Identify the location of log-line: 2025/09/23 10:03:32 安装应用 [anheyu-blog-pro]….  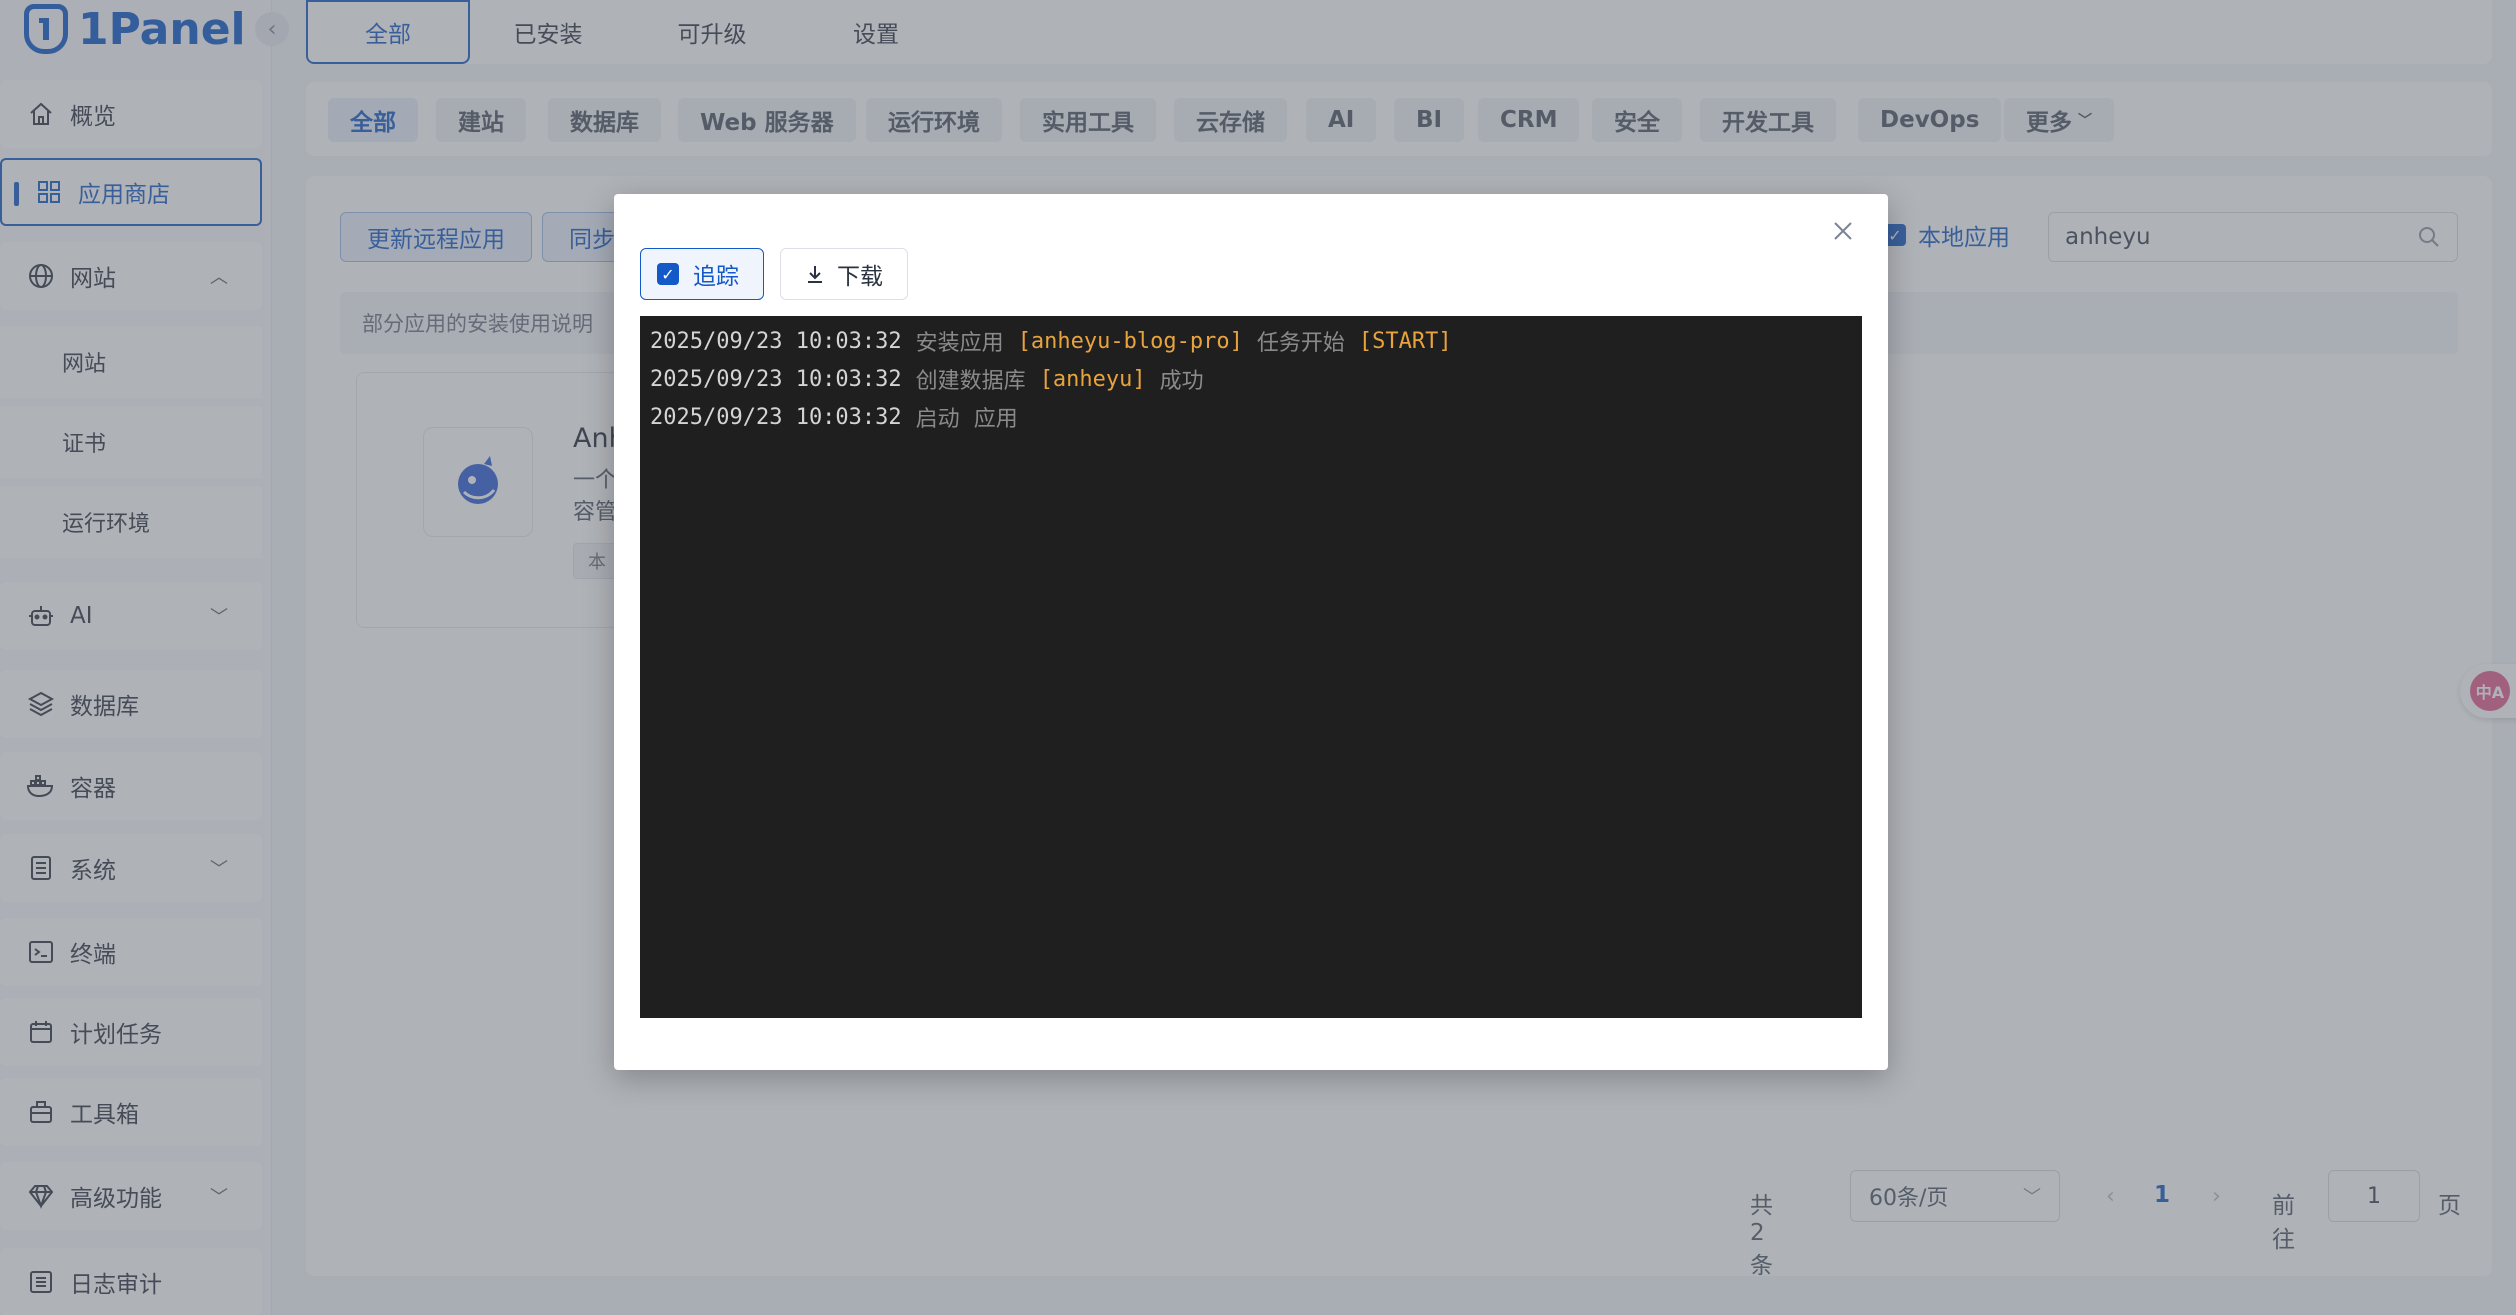
(1251, 341).